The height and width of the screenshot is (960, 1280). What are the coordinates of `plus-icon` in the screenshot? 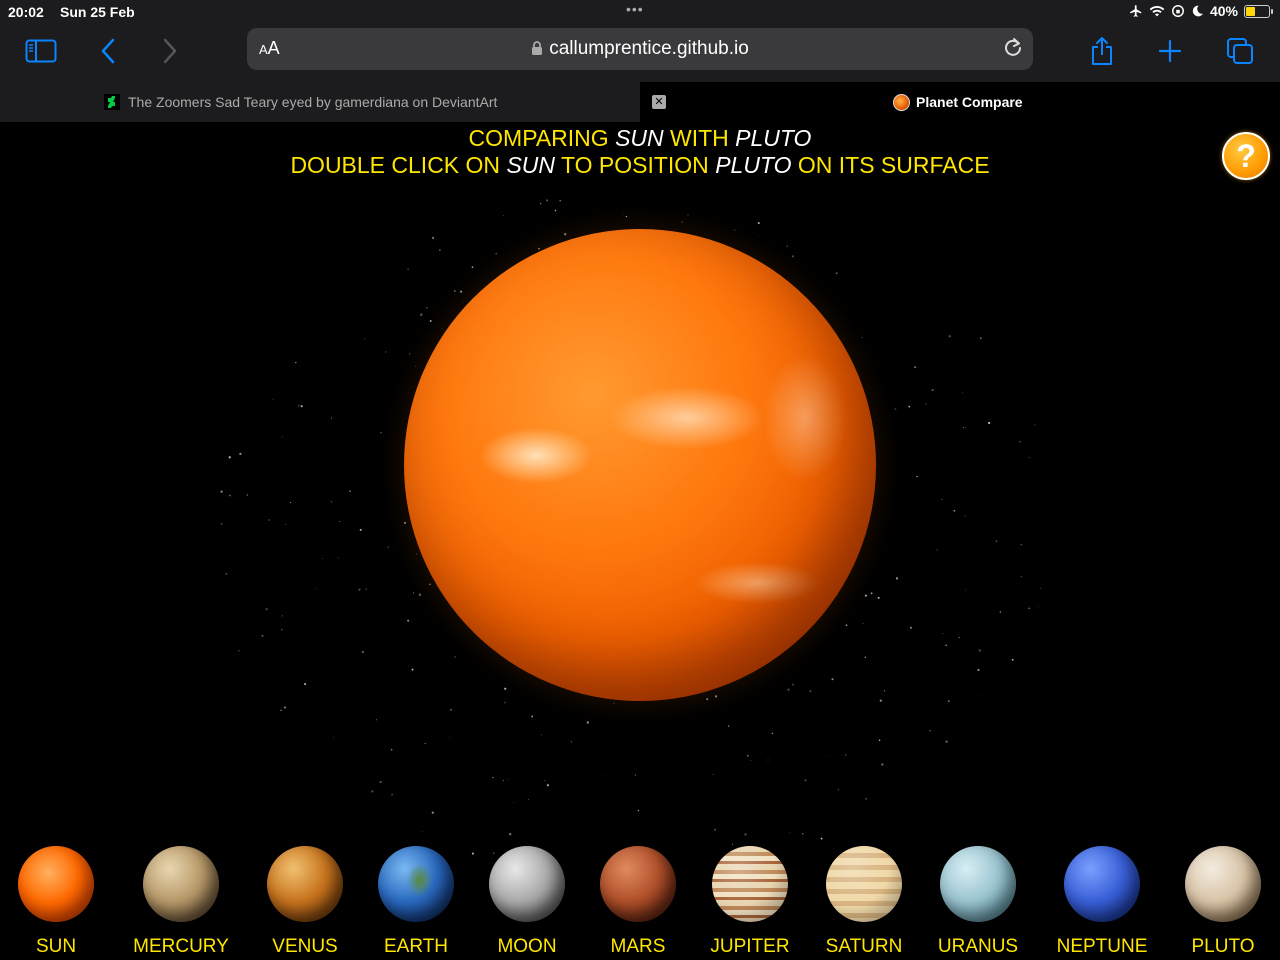 It's located at (1170, 51).